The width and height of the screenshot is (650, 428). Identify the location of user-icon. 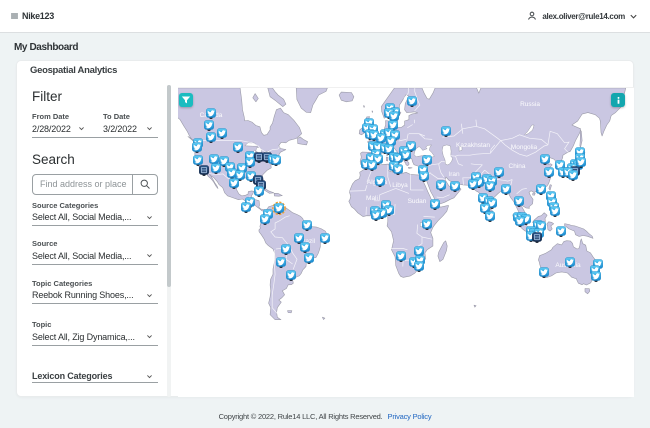
(532, 15).